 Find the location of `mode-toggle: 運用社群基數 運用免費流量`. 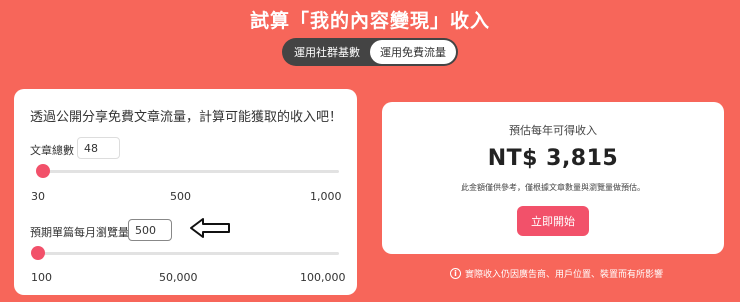

mode-toggle: 運用社群基數 運用免費流量 is located at coordinates (370, 52).